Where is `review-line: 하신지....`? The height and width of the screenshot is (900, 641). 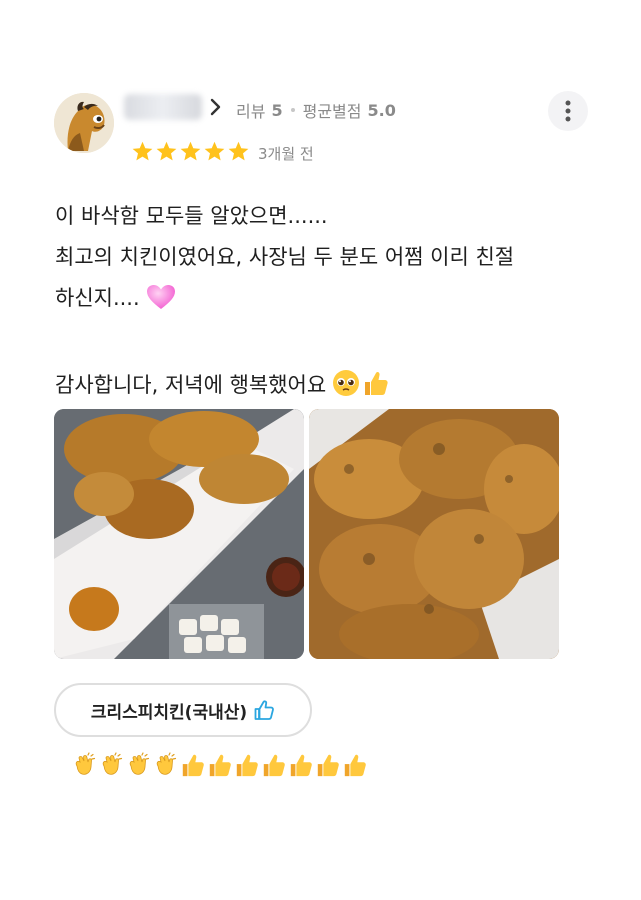
review-line: 하신지.... is located at coordinates (97, 298).